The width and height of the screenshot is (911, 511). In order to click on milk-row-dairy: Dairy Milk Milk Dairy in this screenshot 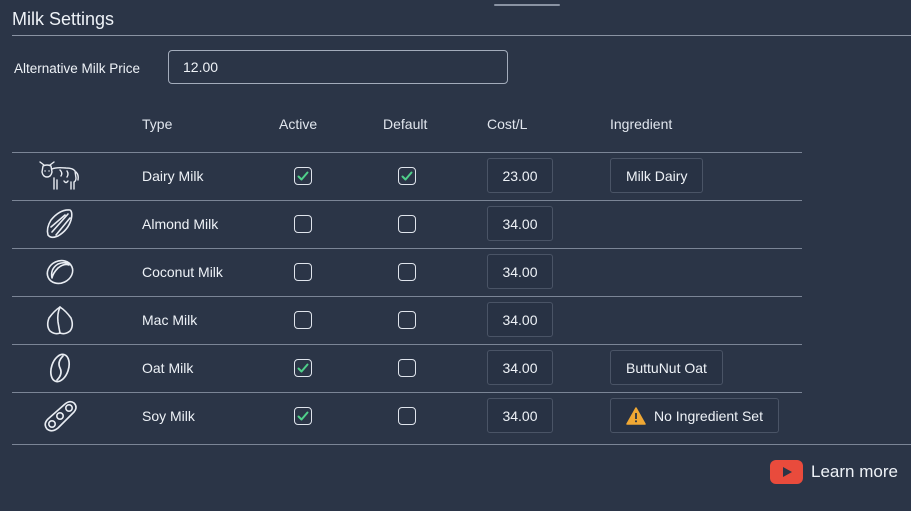, I will do `click(455, 176)`.